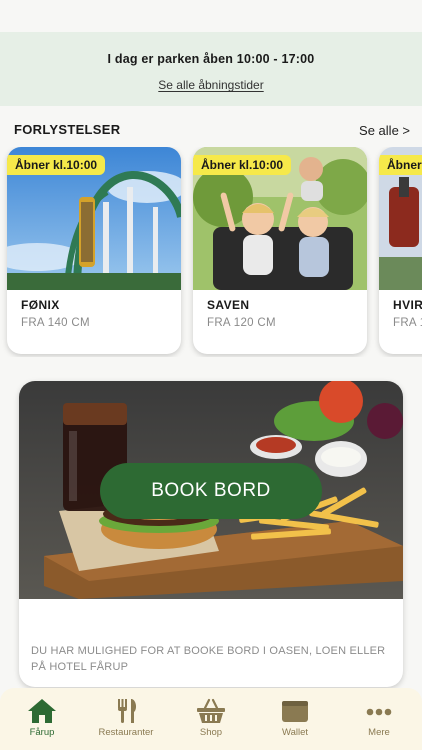 This screenshot has width=422, height=750. Describe the element at coordinates (407, 323) in the screenshot. I see `ride-height-requirement: FRA 1` at that location.